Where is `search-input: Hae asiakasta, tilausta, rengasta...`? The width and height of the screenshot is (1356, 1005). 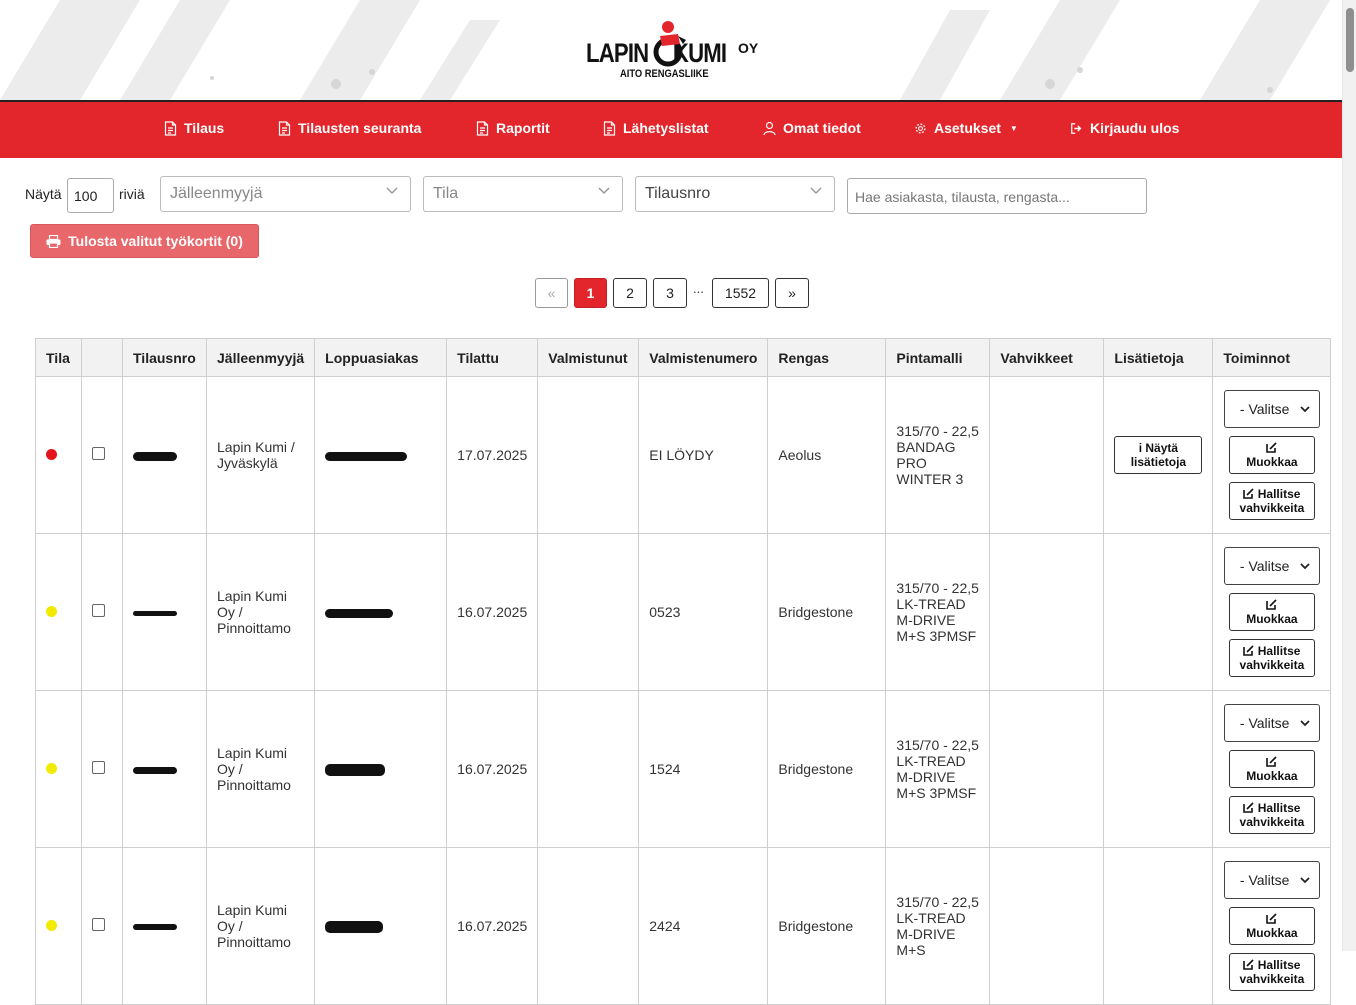
search-input: Hae asiakasta, tilausta, rengasta... is located at coordinates (997, 196).